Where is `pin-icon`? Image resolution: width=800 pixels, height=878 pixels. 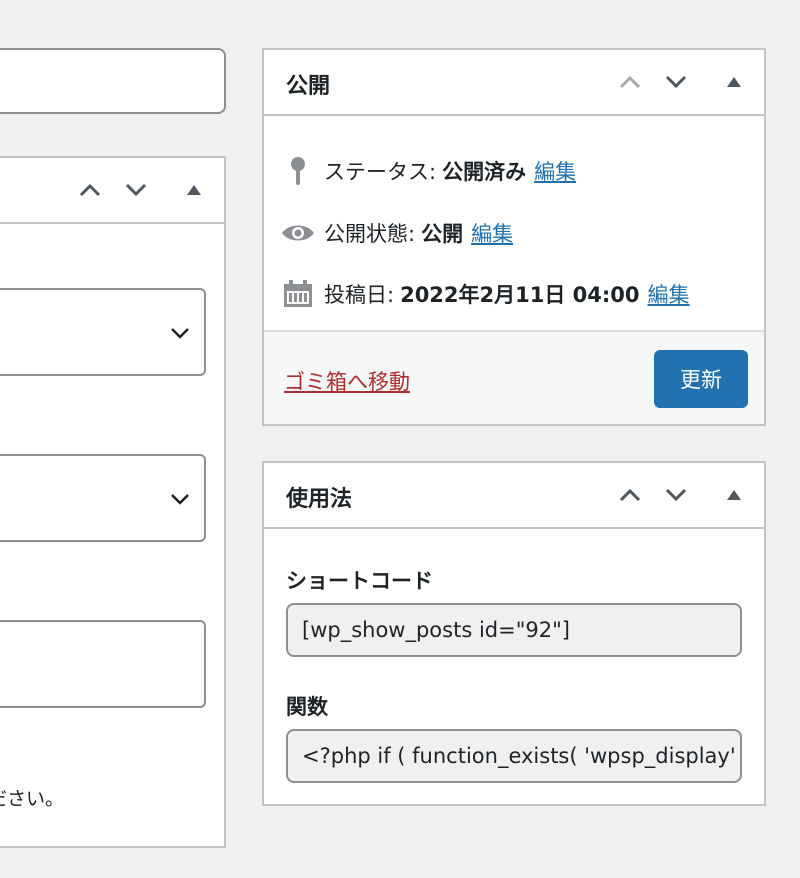 pin-icon is located at coordinates (298, 171).